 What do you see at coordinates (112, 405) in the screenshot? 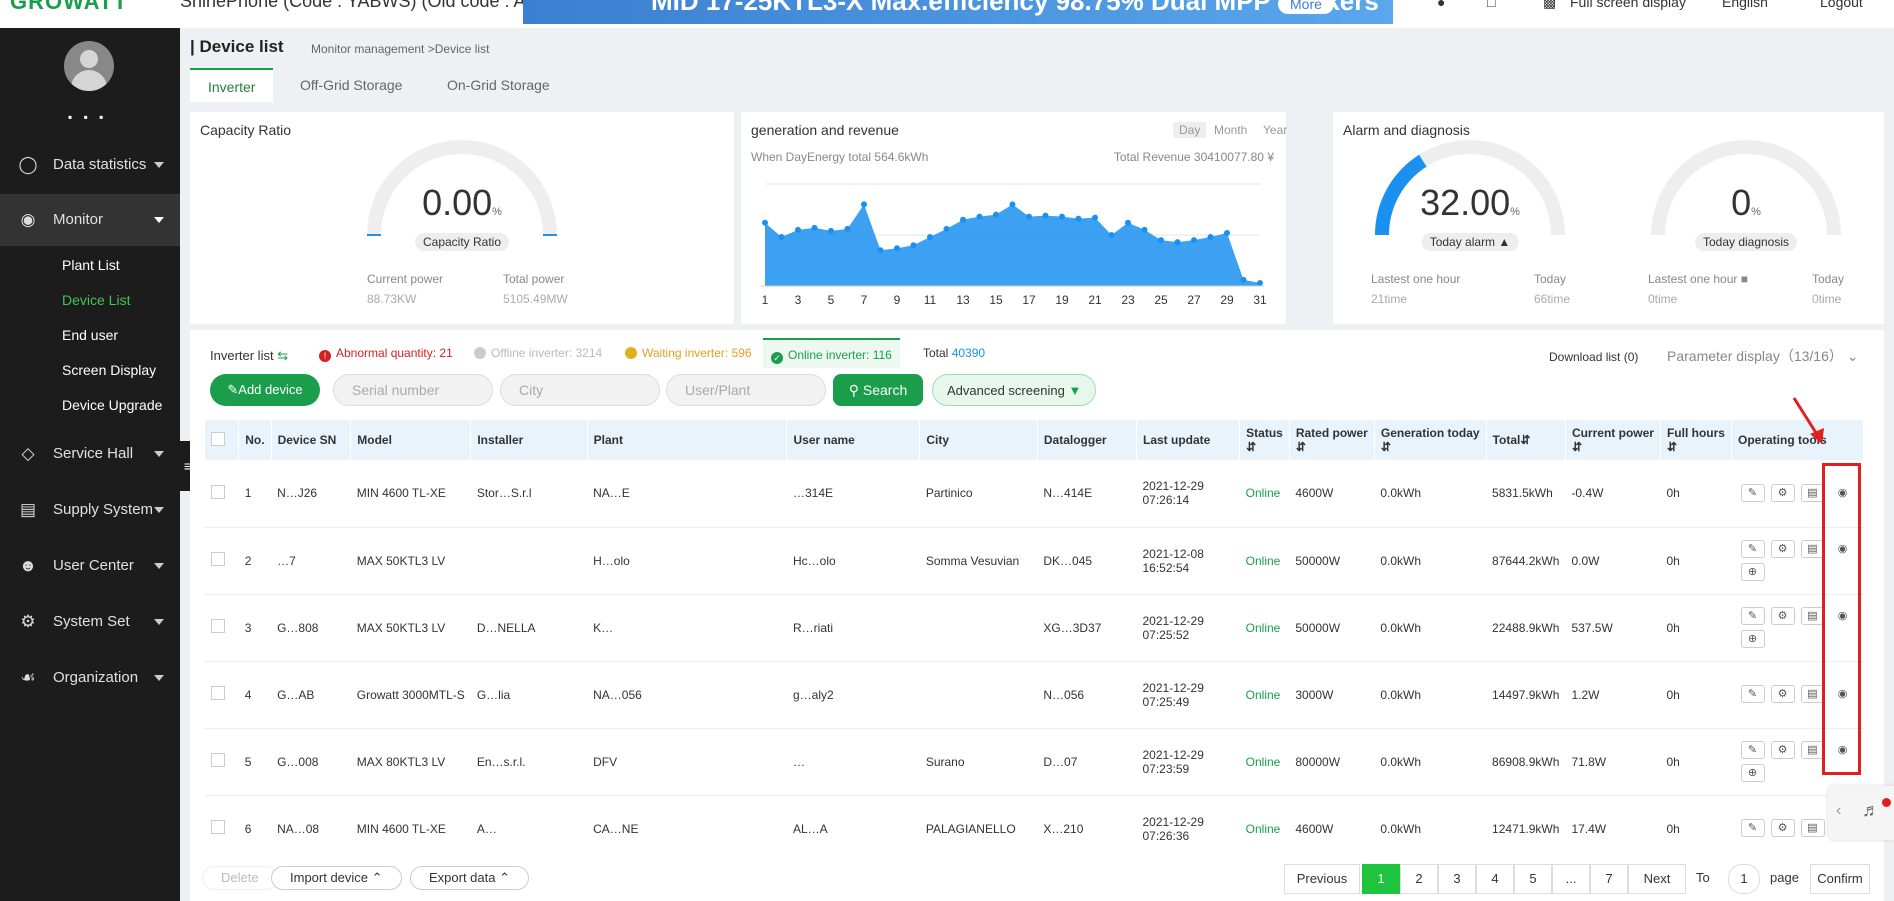
I see `submenu-device-upgrade: Device Upgrade` at bounding box center [112, 405].